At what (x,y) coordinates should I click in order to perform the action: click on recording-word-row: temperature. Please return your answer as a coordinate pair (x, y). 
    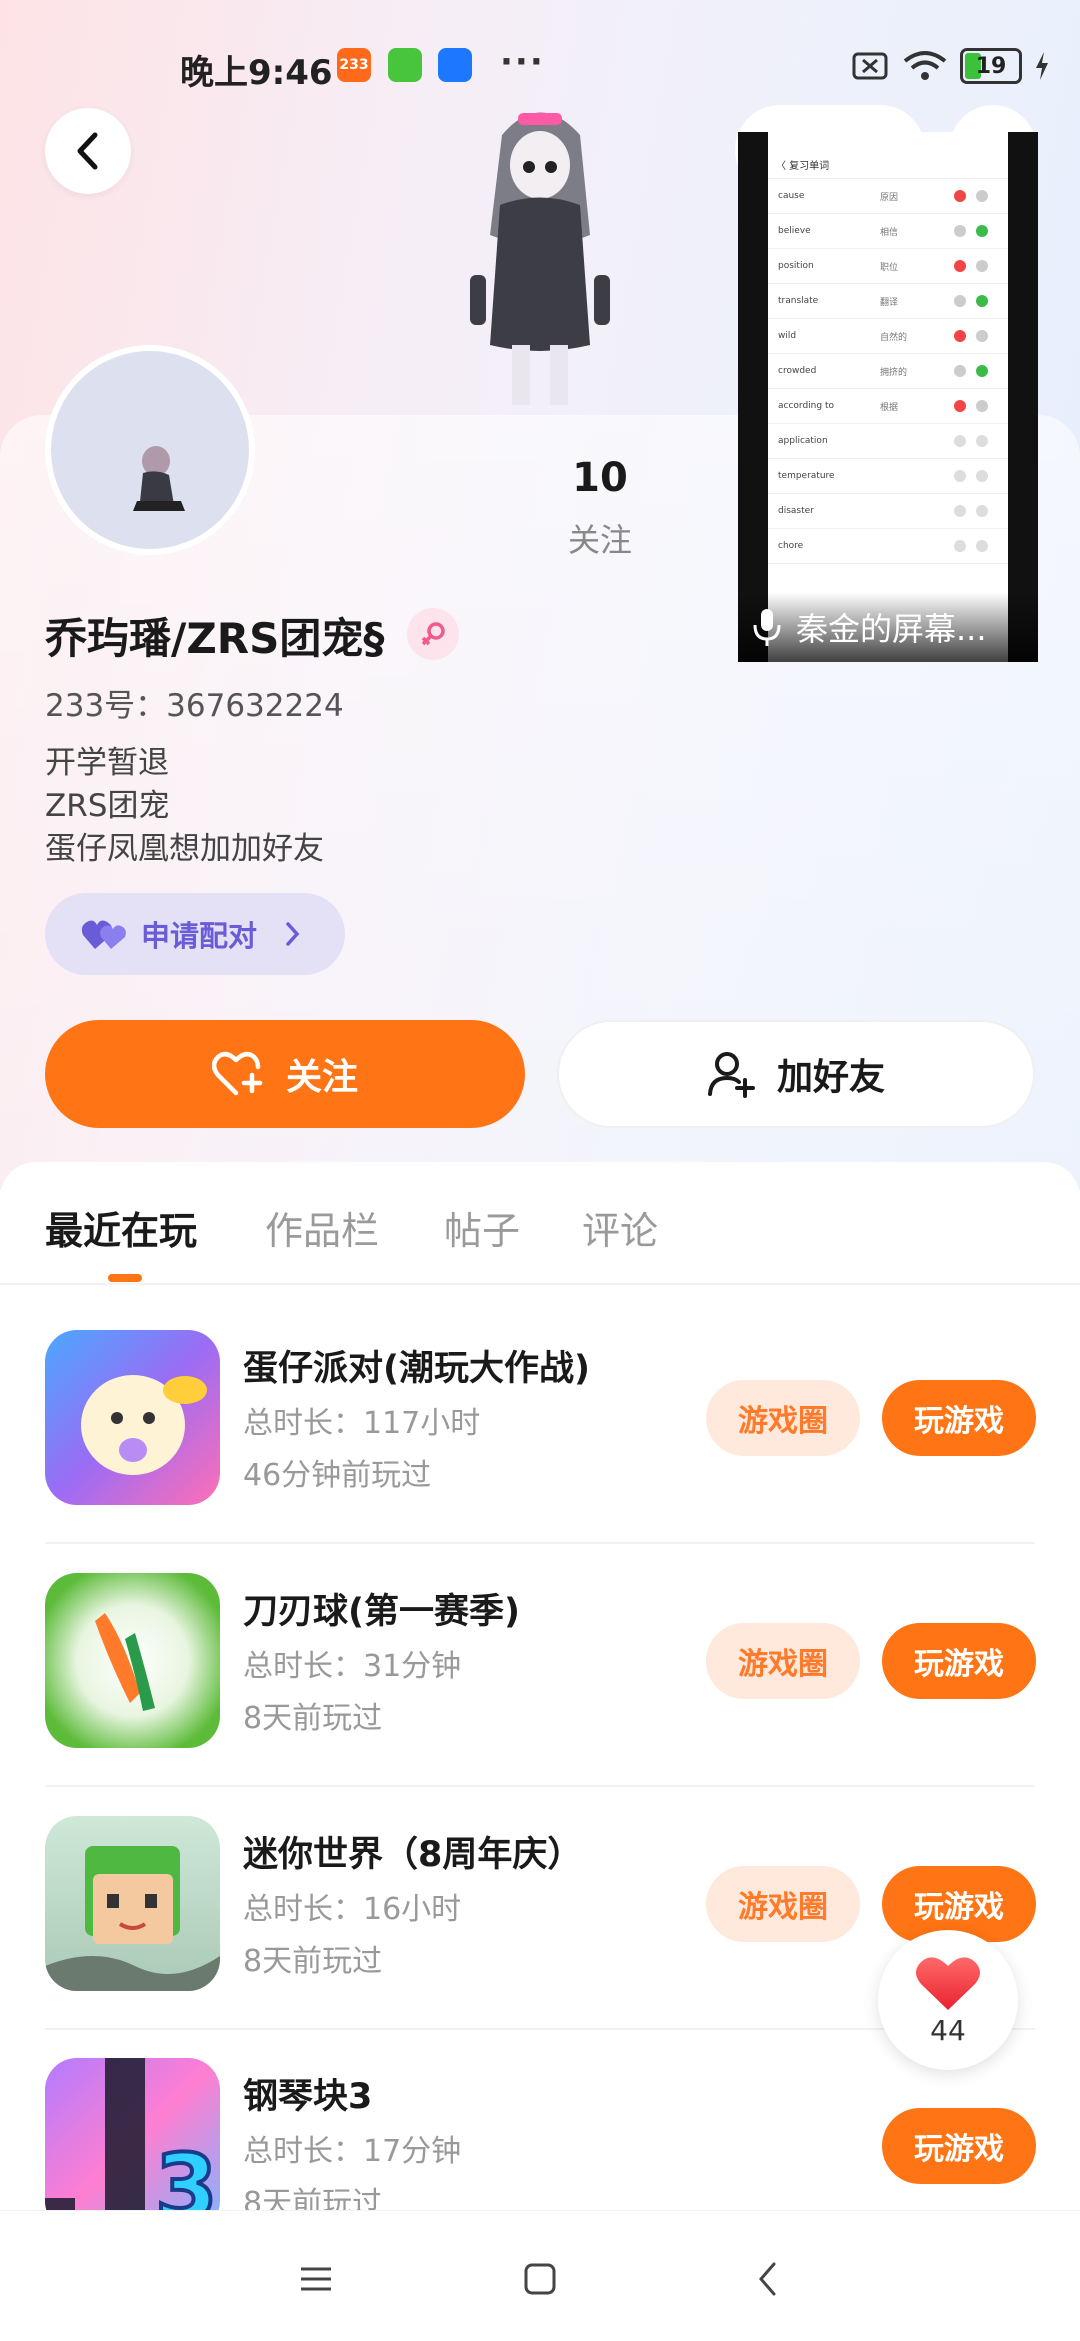
    Looking at the image, I should click on (888, 476).